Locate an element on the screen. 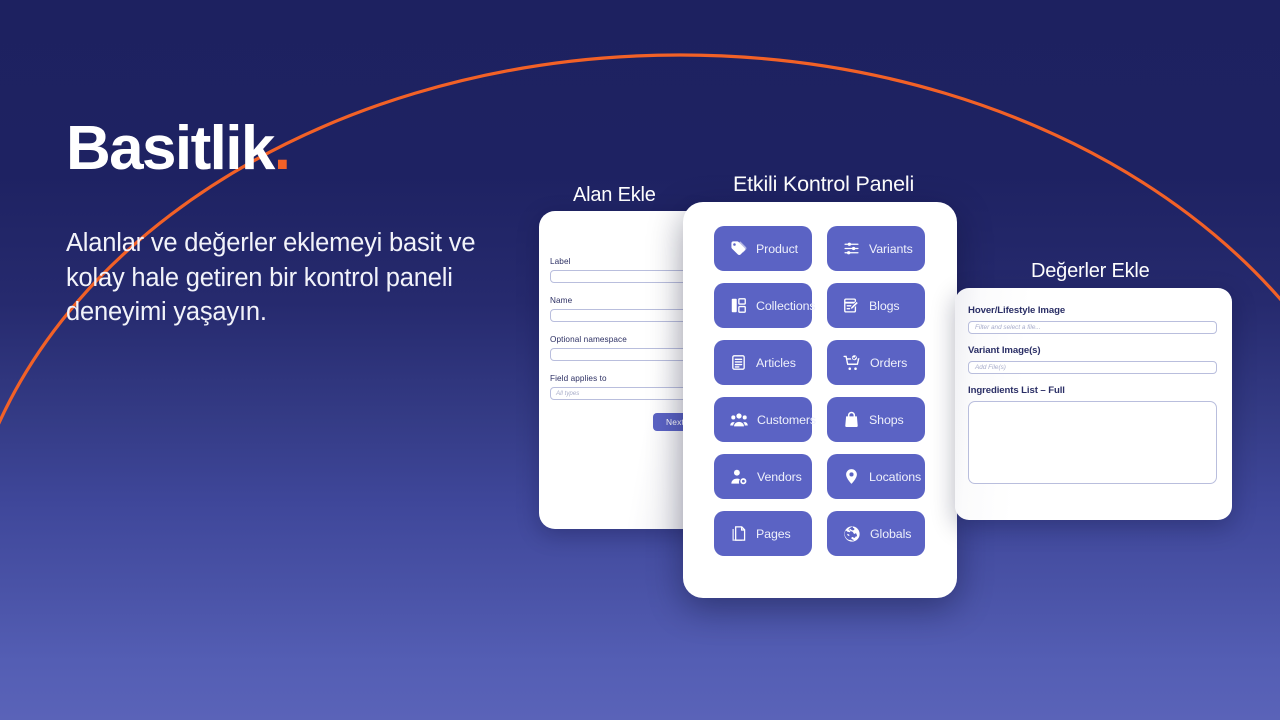 The image size is (1280, 720). name-input is located at coordinates (623, 315).